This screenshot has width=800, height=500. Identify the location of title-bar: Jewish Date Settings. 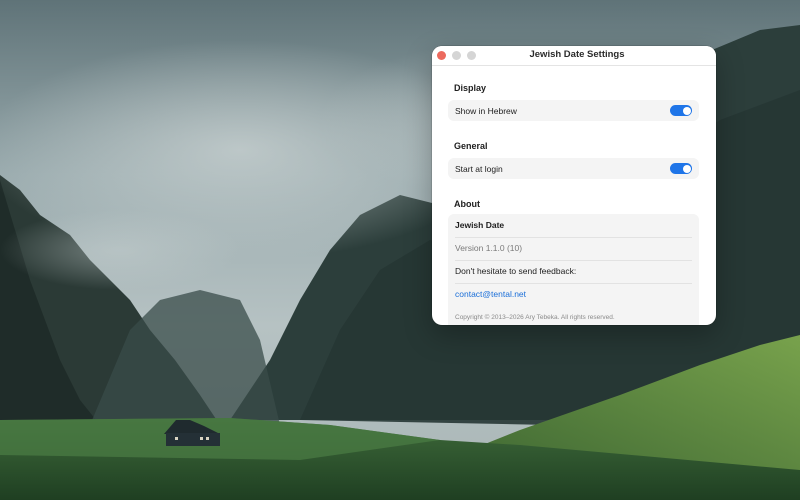
(574, 56).